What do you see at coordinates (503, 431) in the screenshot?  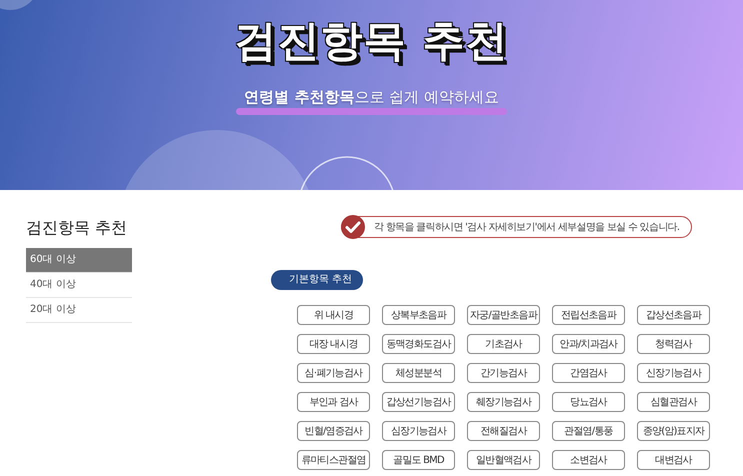 I see `exam-button: 전해질검사` at bounding box center [503, 431].